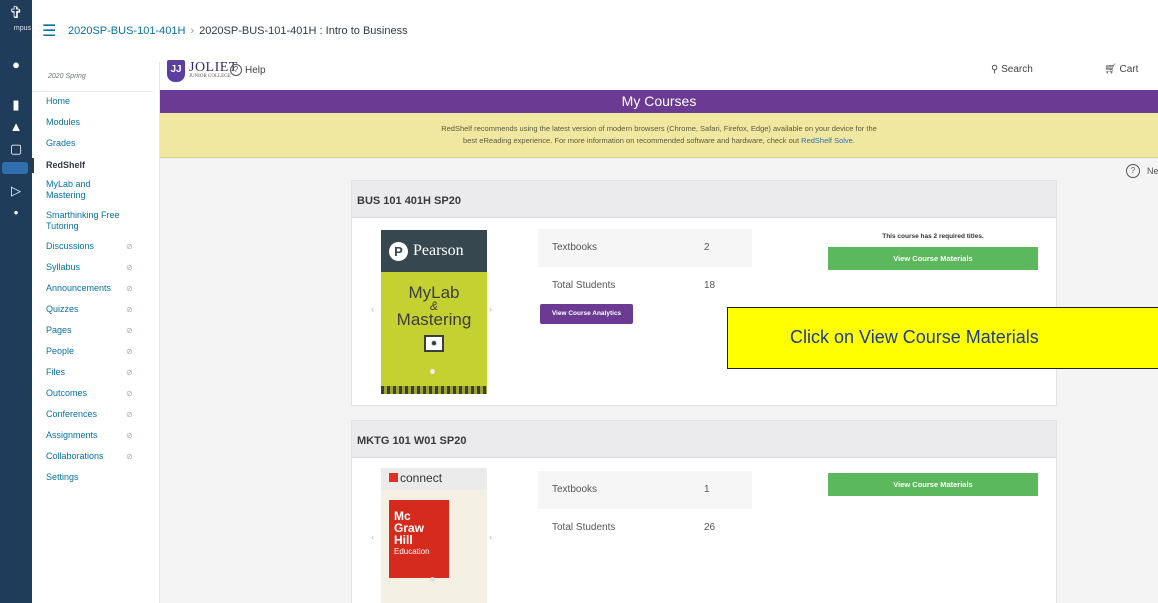 The width and height of the screenshot is (1158, 603). What do you see at coordinates (659, 101) in the screenshot?
I see `page-title: My Courses` at bounding box center [659, 101].